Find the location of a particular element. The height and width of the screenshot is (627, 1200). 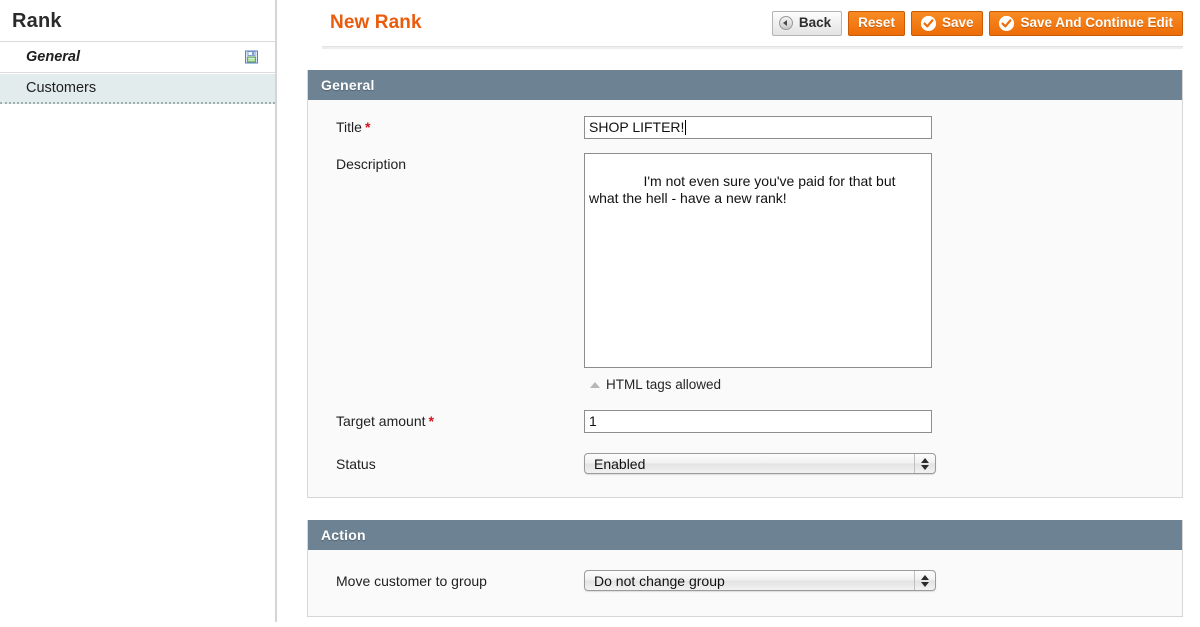

general-panel-heading: General is located at coordinates (745, 85).